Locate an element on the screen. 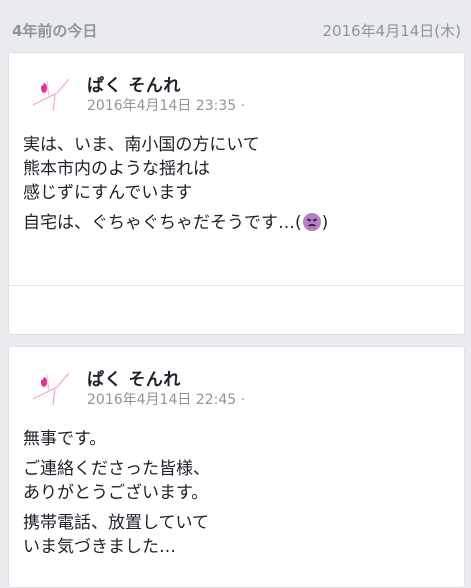 This screenshot has height=588, width=471. post-line: 無事です。 is located at coordinates (65, 439).